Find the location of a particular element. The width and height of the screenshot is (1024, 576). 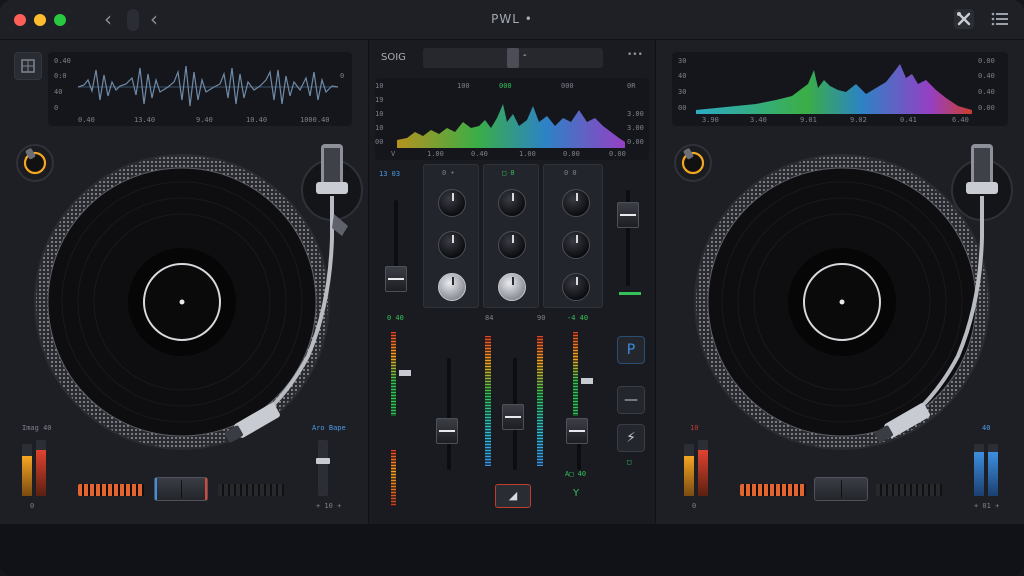

crossfader-slider: - is located at coordinates (513, 58).